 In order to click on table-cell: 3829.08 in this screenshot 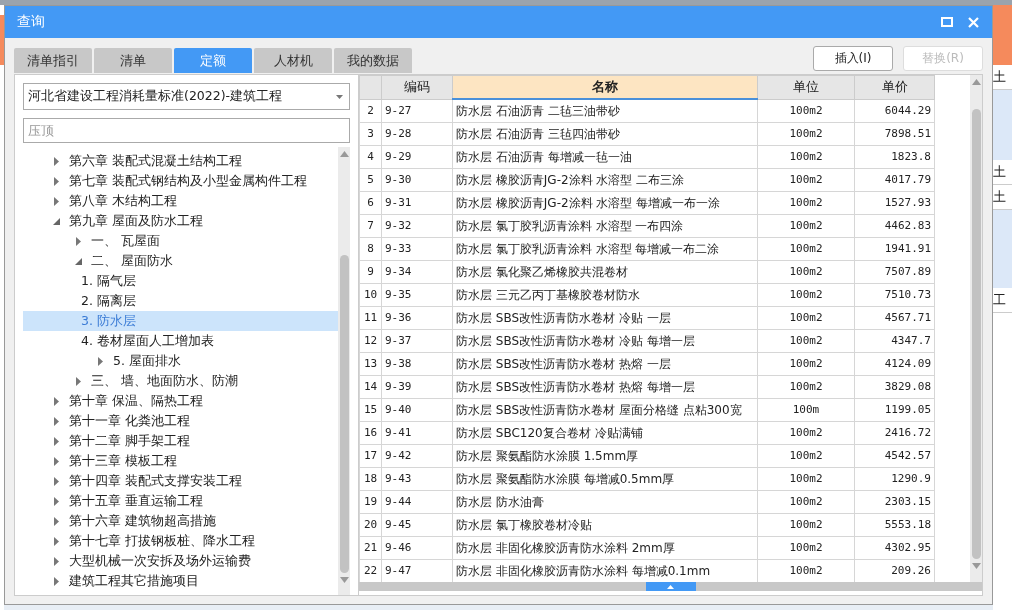, I will do `click(894, 387)`.